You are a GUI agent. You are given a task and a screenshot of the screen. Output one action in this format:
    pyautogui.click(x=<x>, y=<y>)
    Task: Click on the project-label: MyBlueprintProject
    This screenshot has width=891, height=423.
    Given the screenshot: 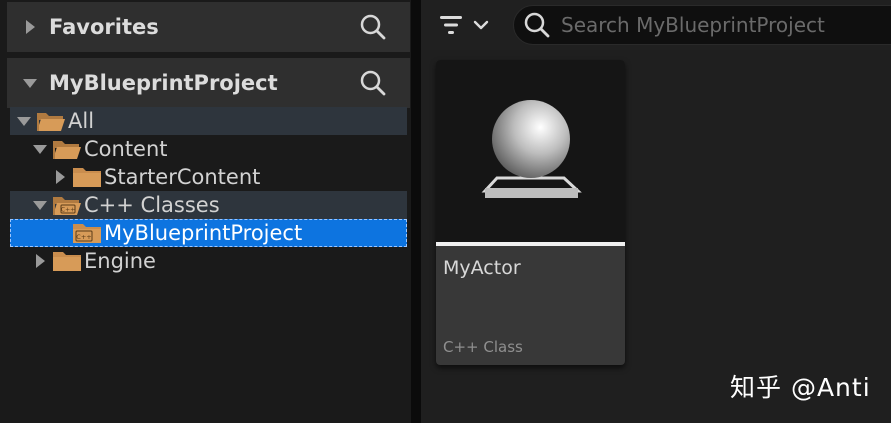 What is the action you would take?
    pyautogui.click(x=163, y=83)
    